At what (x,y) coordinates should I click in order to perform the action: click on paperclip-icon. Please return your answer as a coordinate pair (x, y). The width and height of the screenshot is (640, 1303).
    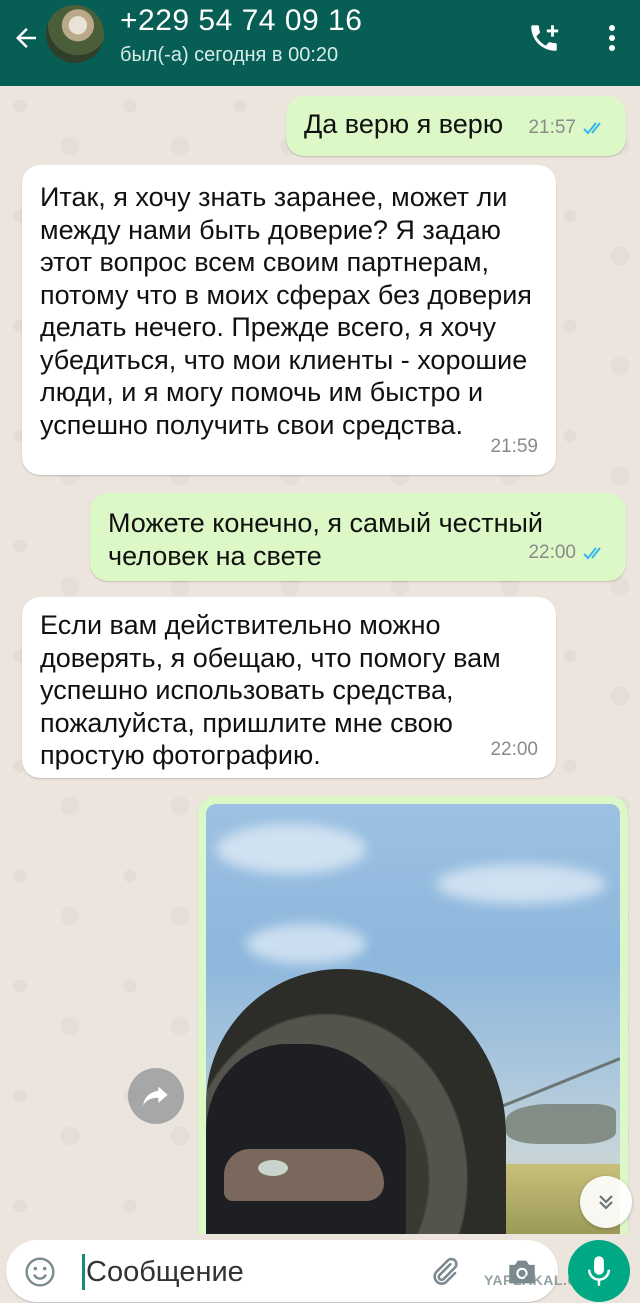
    Looking at the image, I should click on (445, 1271).